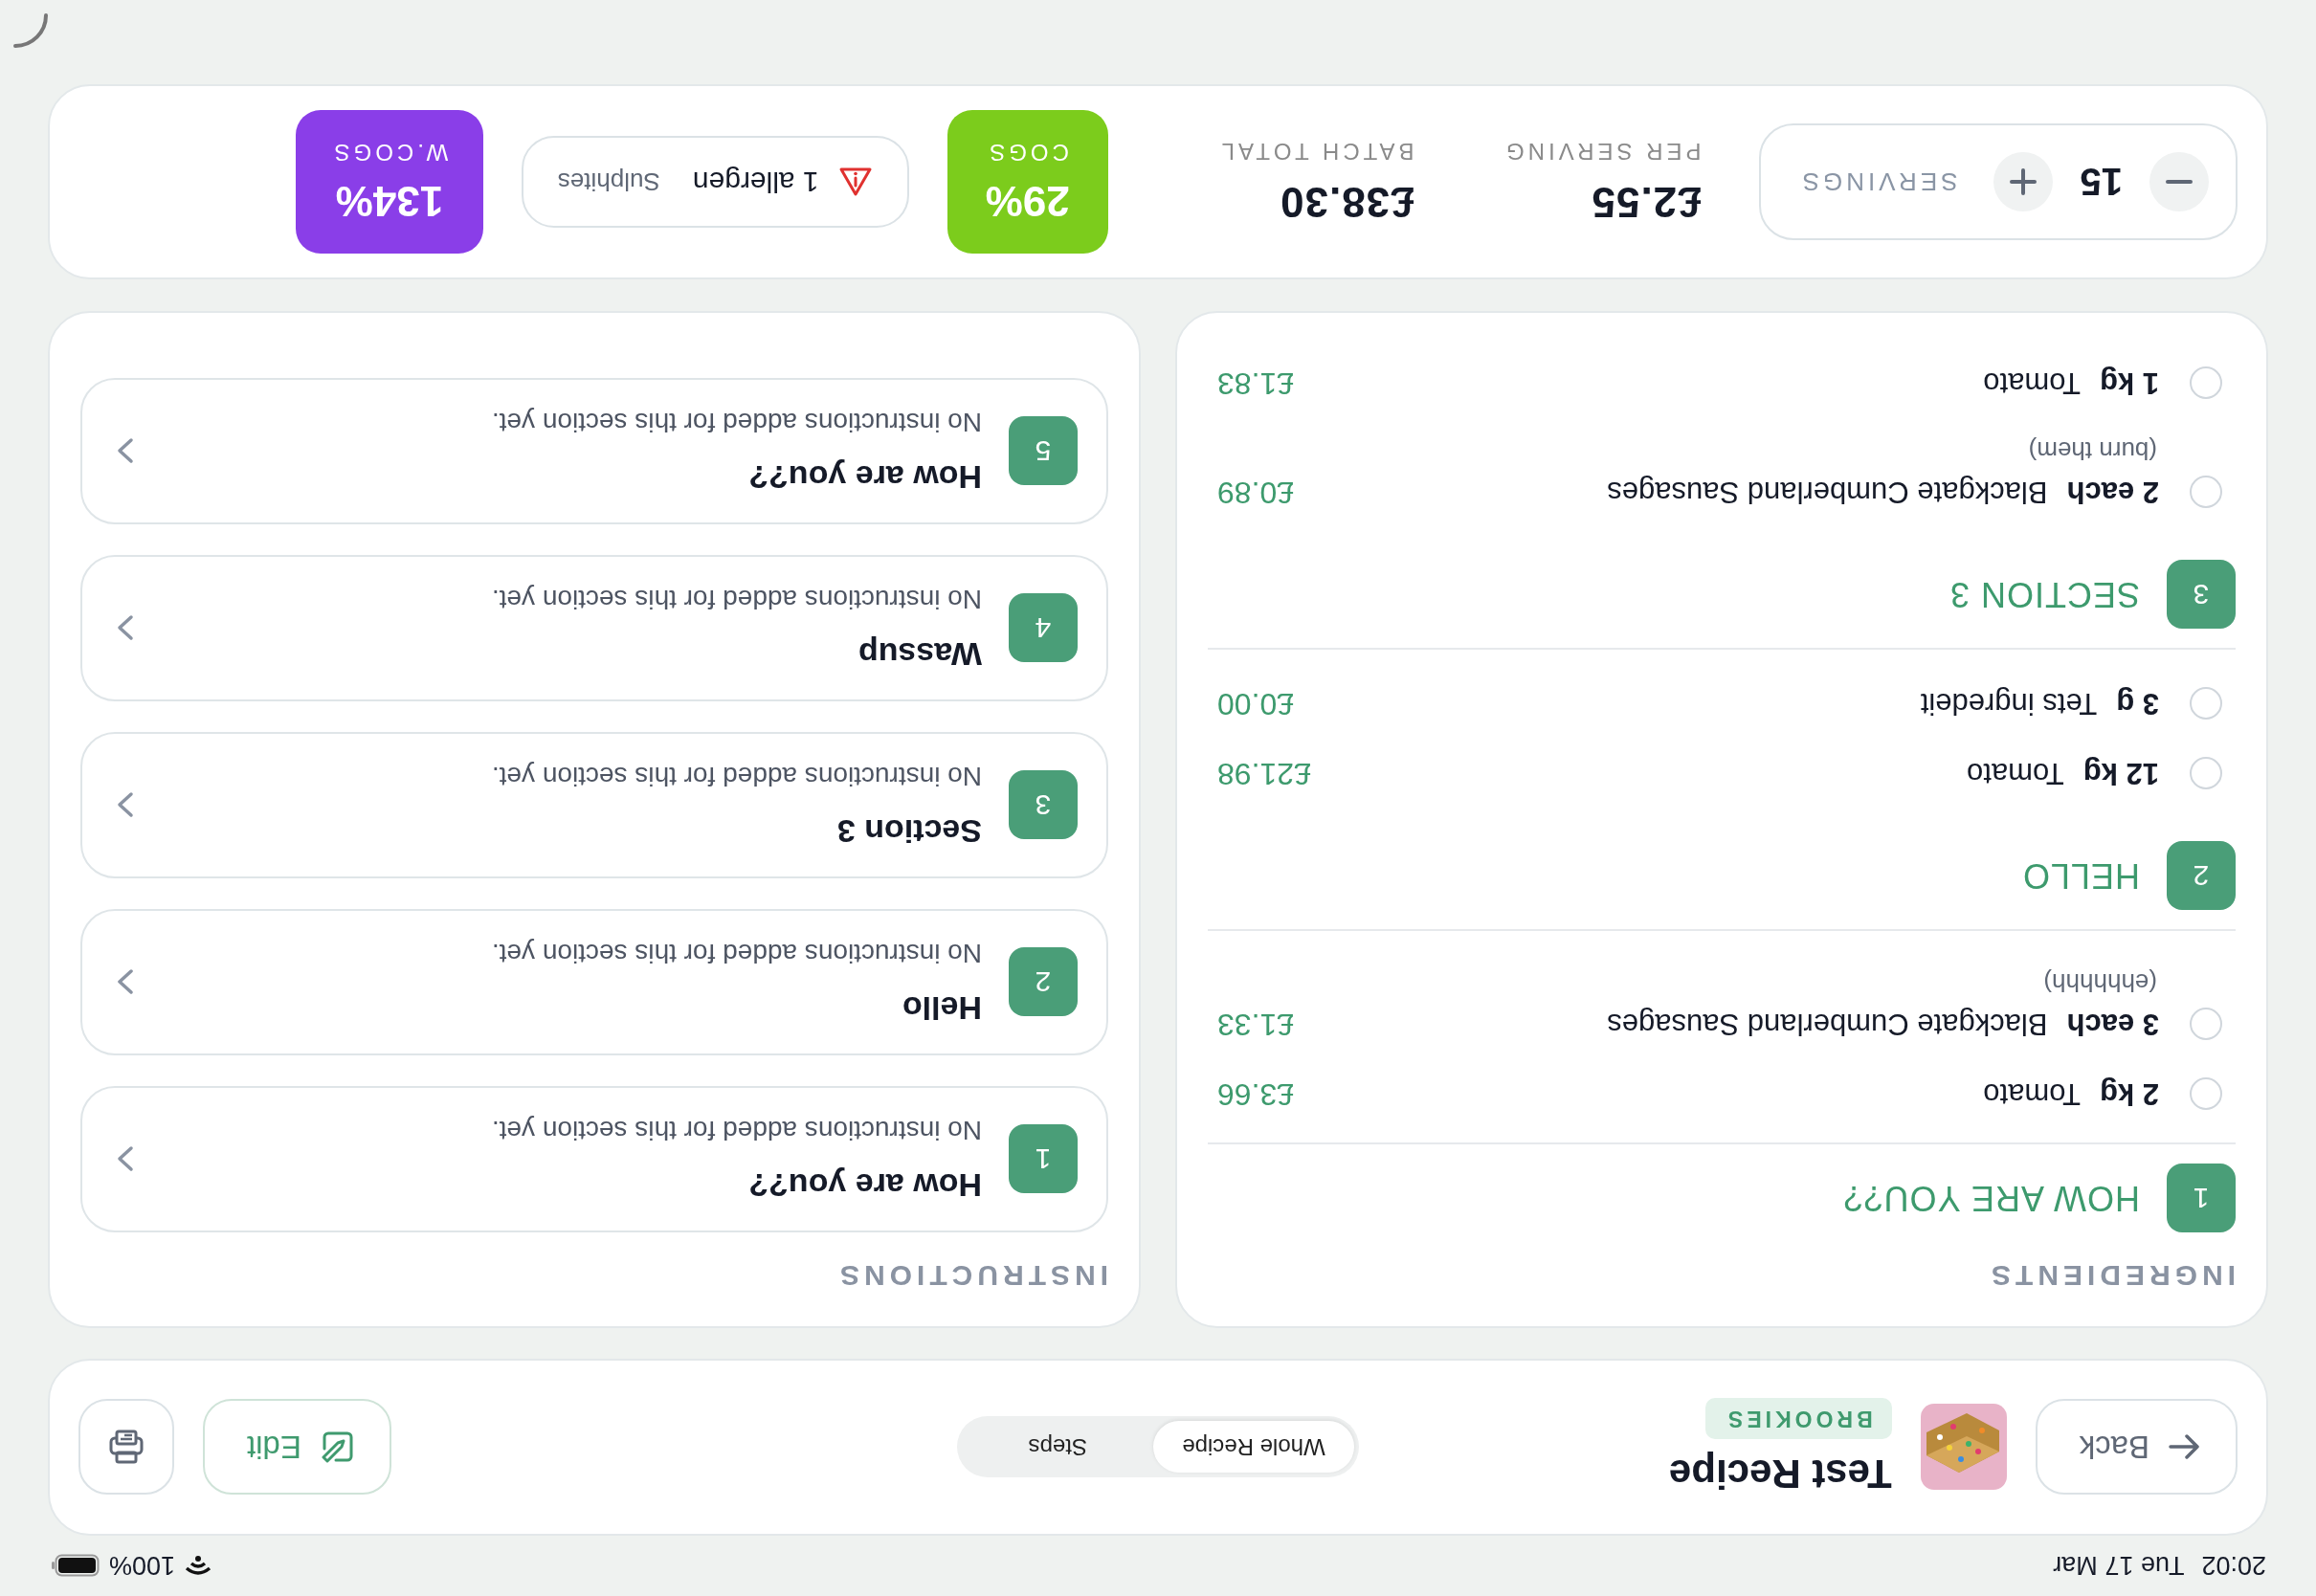 Image resolution: width=2316 pixels, height=1596 pixels. What do you see at coordinates (2092, 450) in the screenshot?
I see `ingredient-note: (burn them)` at bounding box center [2092, 450].